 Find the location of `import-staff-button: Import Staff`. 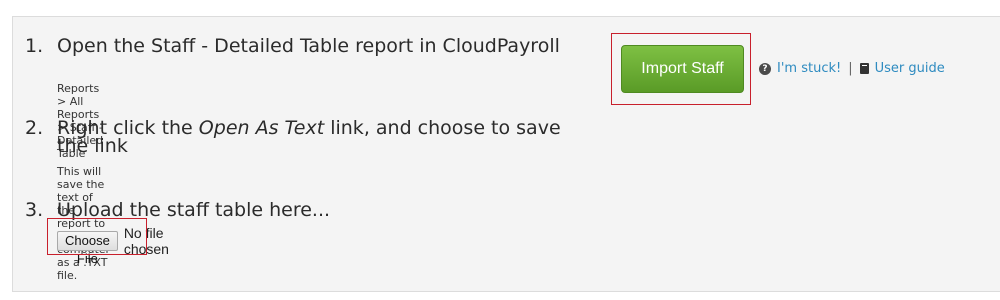

import-staff-button: Import Staff is located at coordinates (682, 69).